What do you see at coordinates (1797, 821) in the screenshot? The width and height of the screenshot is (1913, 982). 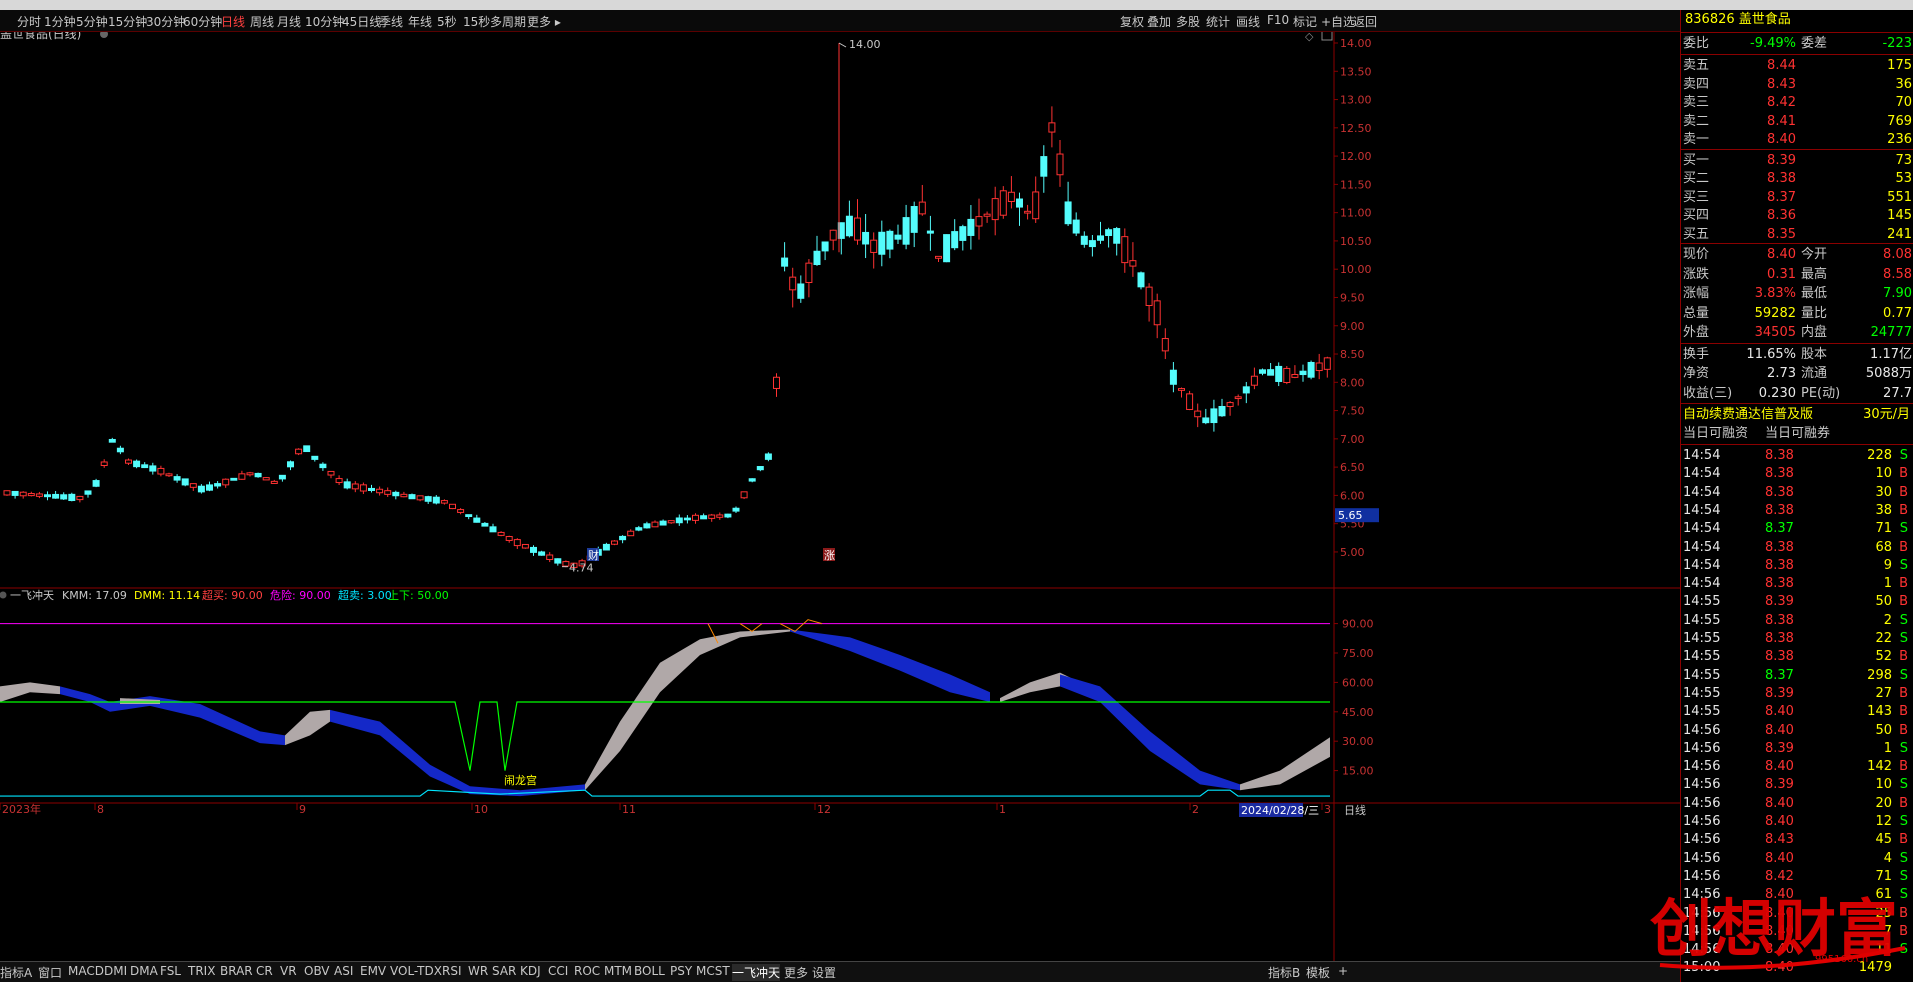 I see `tick-row: 14:56 8.40 12 S` at bounding box center [1797, 821].